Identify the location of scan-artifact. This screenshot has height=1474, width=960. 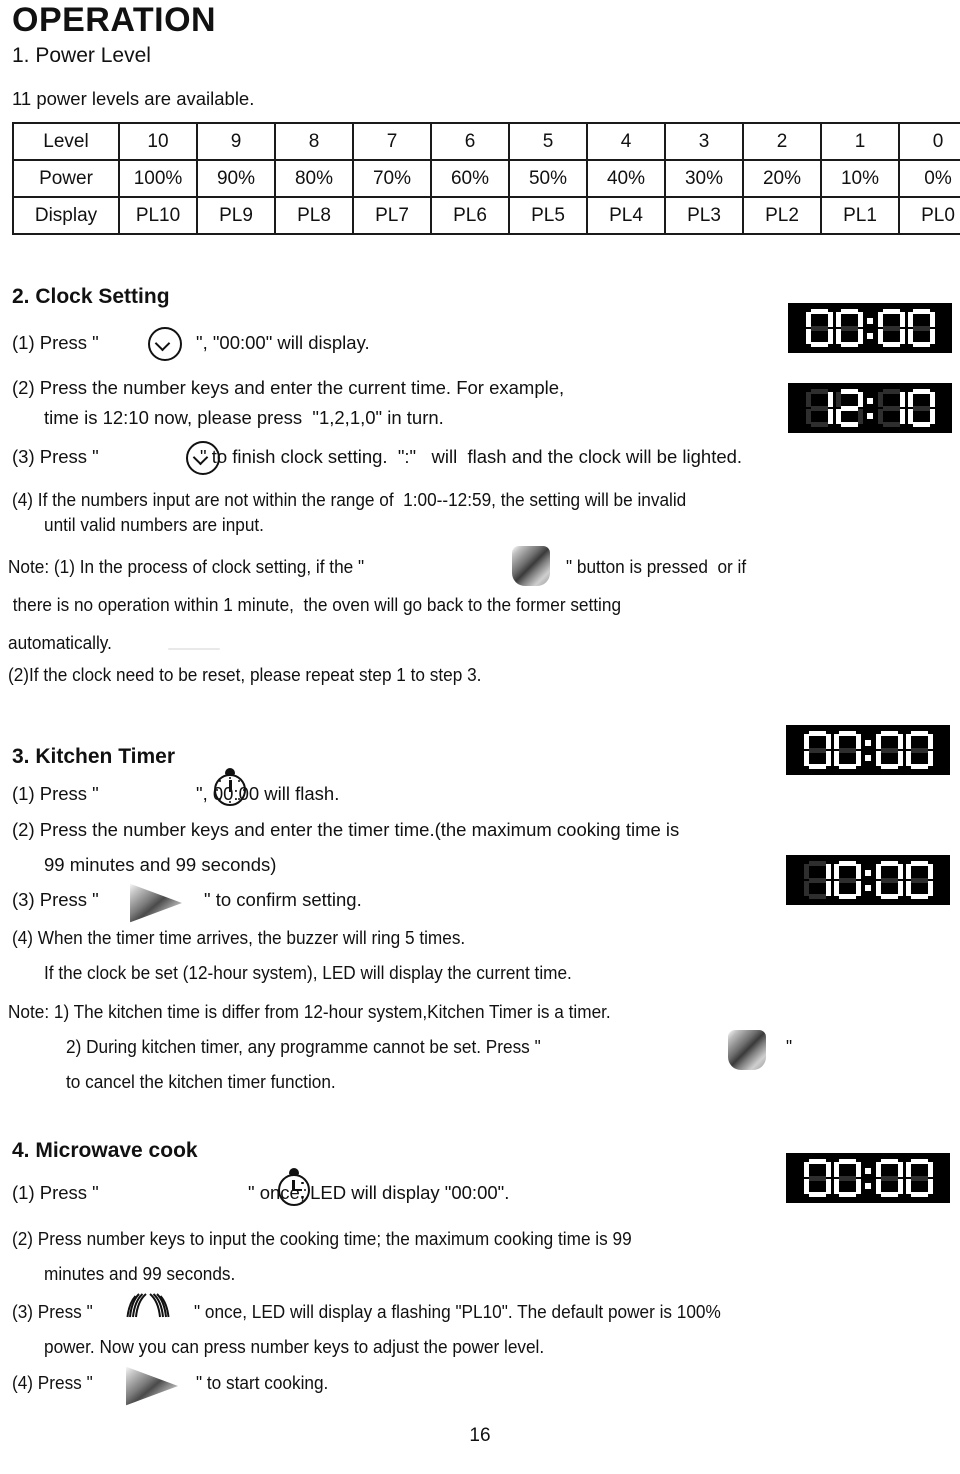
(194, 649).